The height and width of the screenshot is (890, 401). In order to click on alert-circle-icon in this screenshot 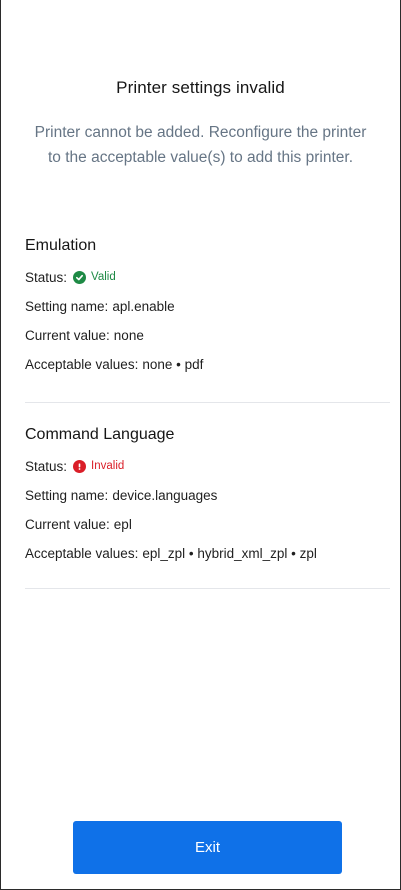, I will do `click(80, 466)`.